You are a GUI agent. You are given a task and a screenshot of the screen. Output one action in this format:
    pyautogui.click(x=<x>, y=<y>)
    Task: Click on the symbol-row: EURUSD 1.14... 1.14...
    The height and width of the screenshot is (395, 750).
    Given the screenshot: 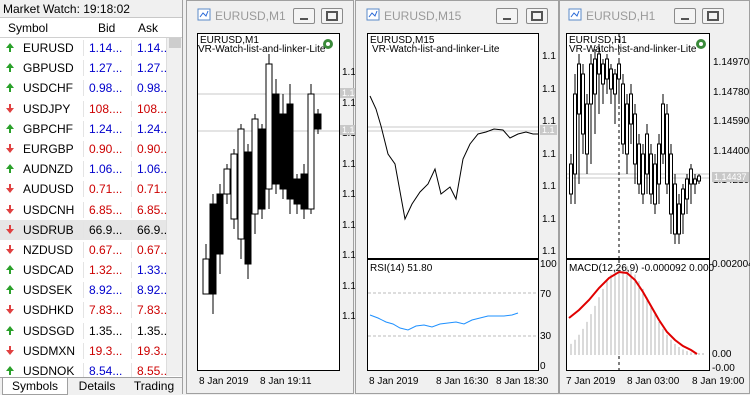 What is the action you would take?
    pyautogui.click(x=85, y=48)
    